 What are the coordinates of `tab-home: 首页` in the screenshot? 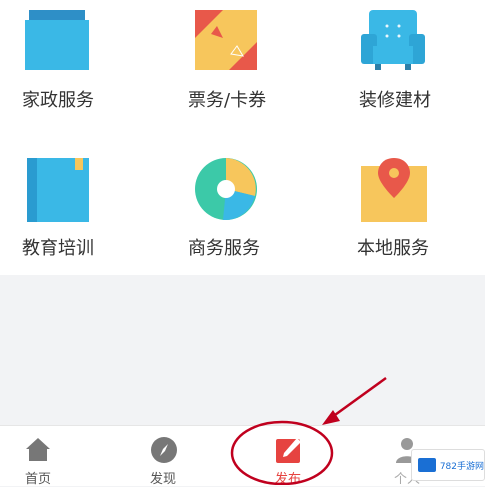 It's located at (38, 456).